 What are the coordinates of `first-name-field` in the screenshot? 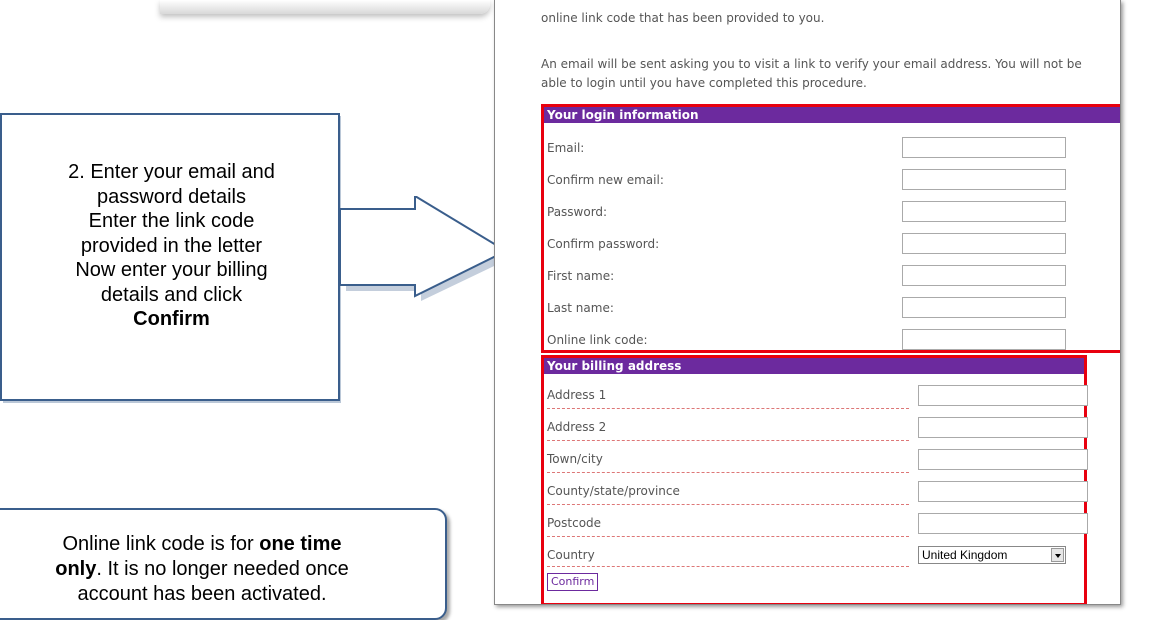 It's located at (984, 275).